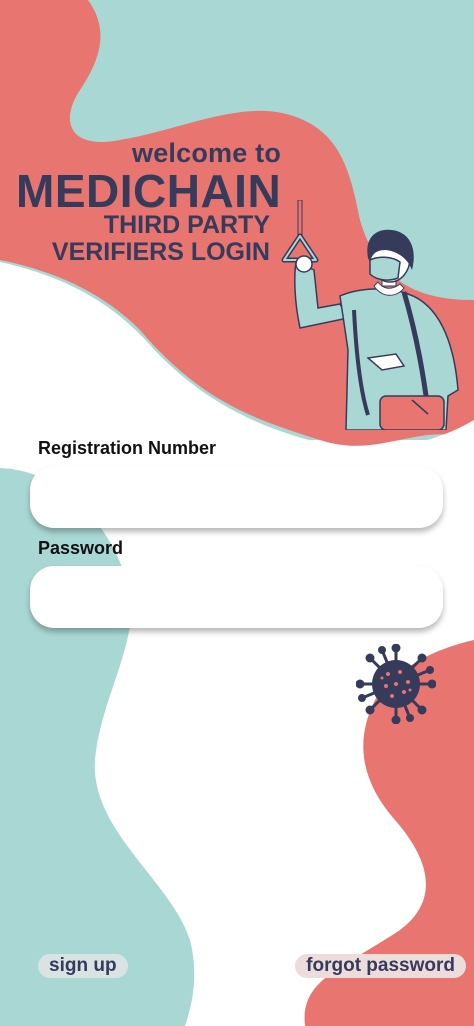 Image resolution: width=474 pixels, height=1026 pixels. I want to click on virus-icon, so click(396, 684).